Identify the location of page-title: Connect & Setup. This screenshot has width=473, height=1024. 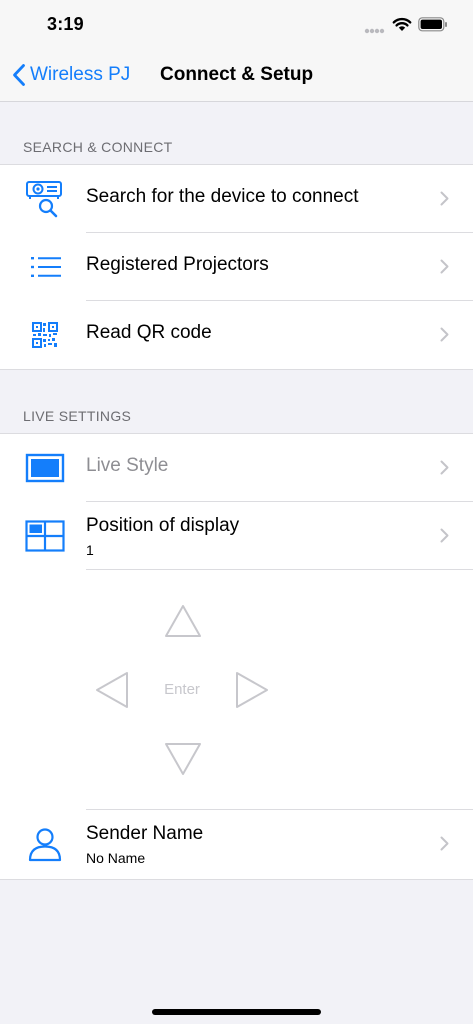
(237, 74).